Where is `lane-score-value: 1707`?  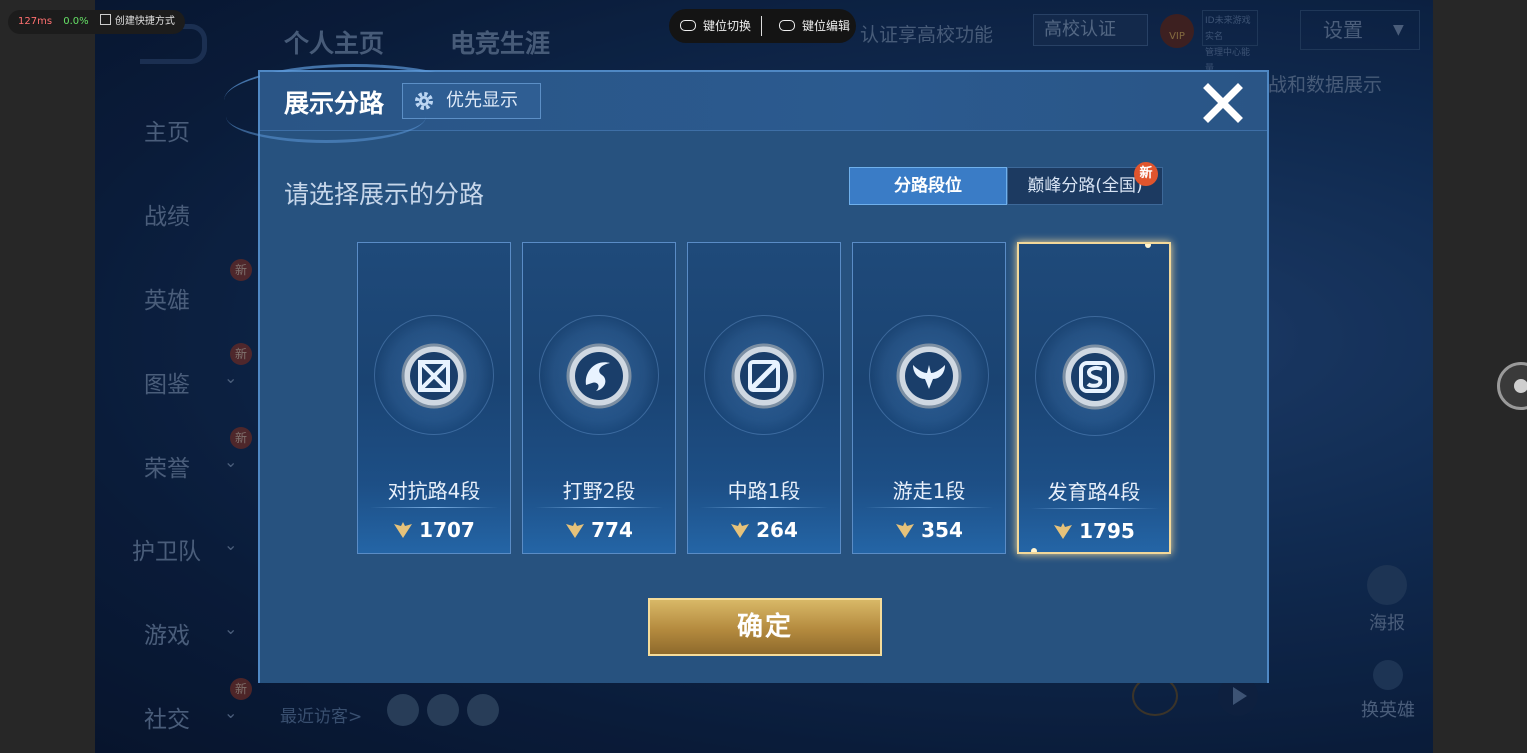
lane-score-value: 1707 is located at coordinates (447, 530).